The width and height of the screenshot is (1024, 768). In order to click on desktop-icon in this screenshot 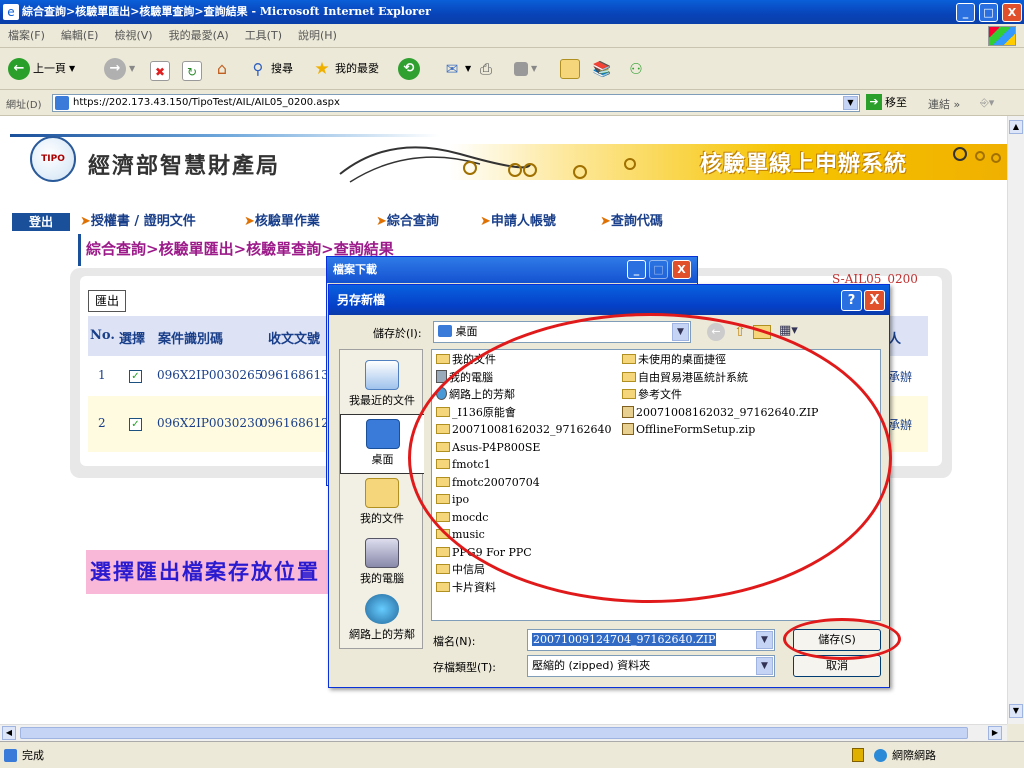, I will do `click(445, 331)`.